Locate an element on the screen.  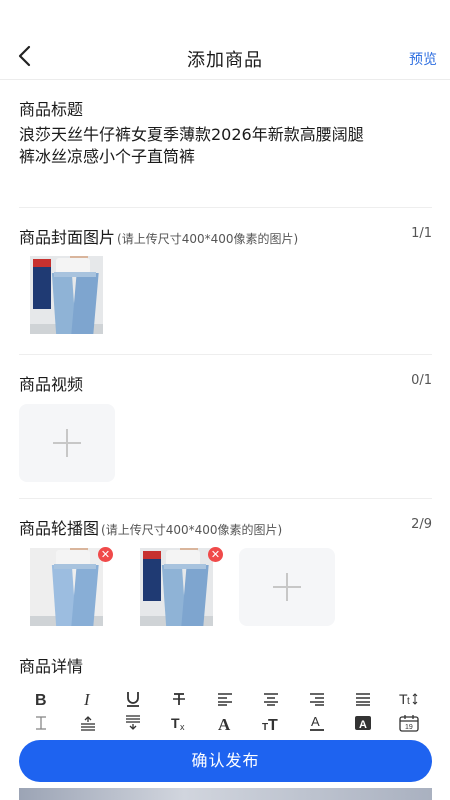
background-color-button: A is located at coordinates (363, 723).